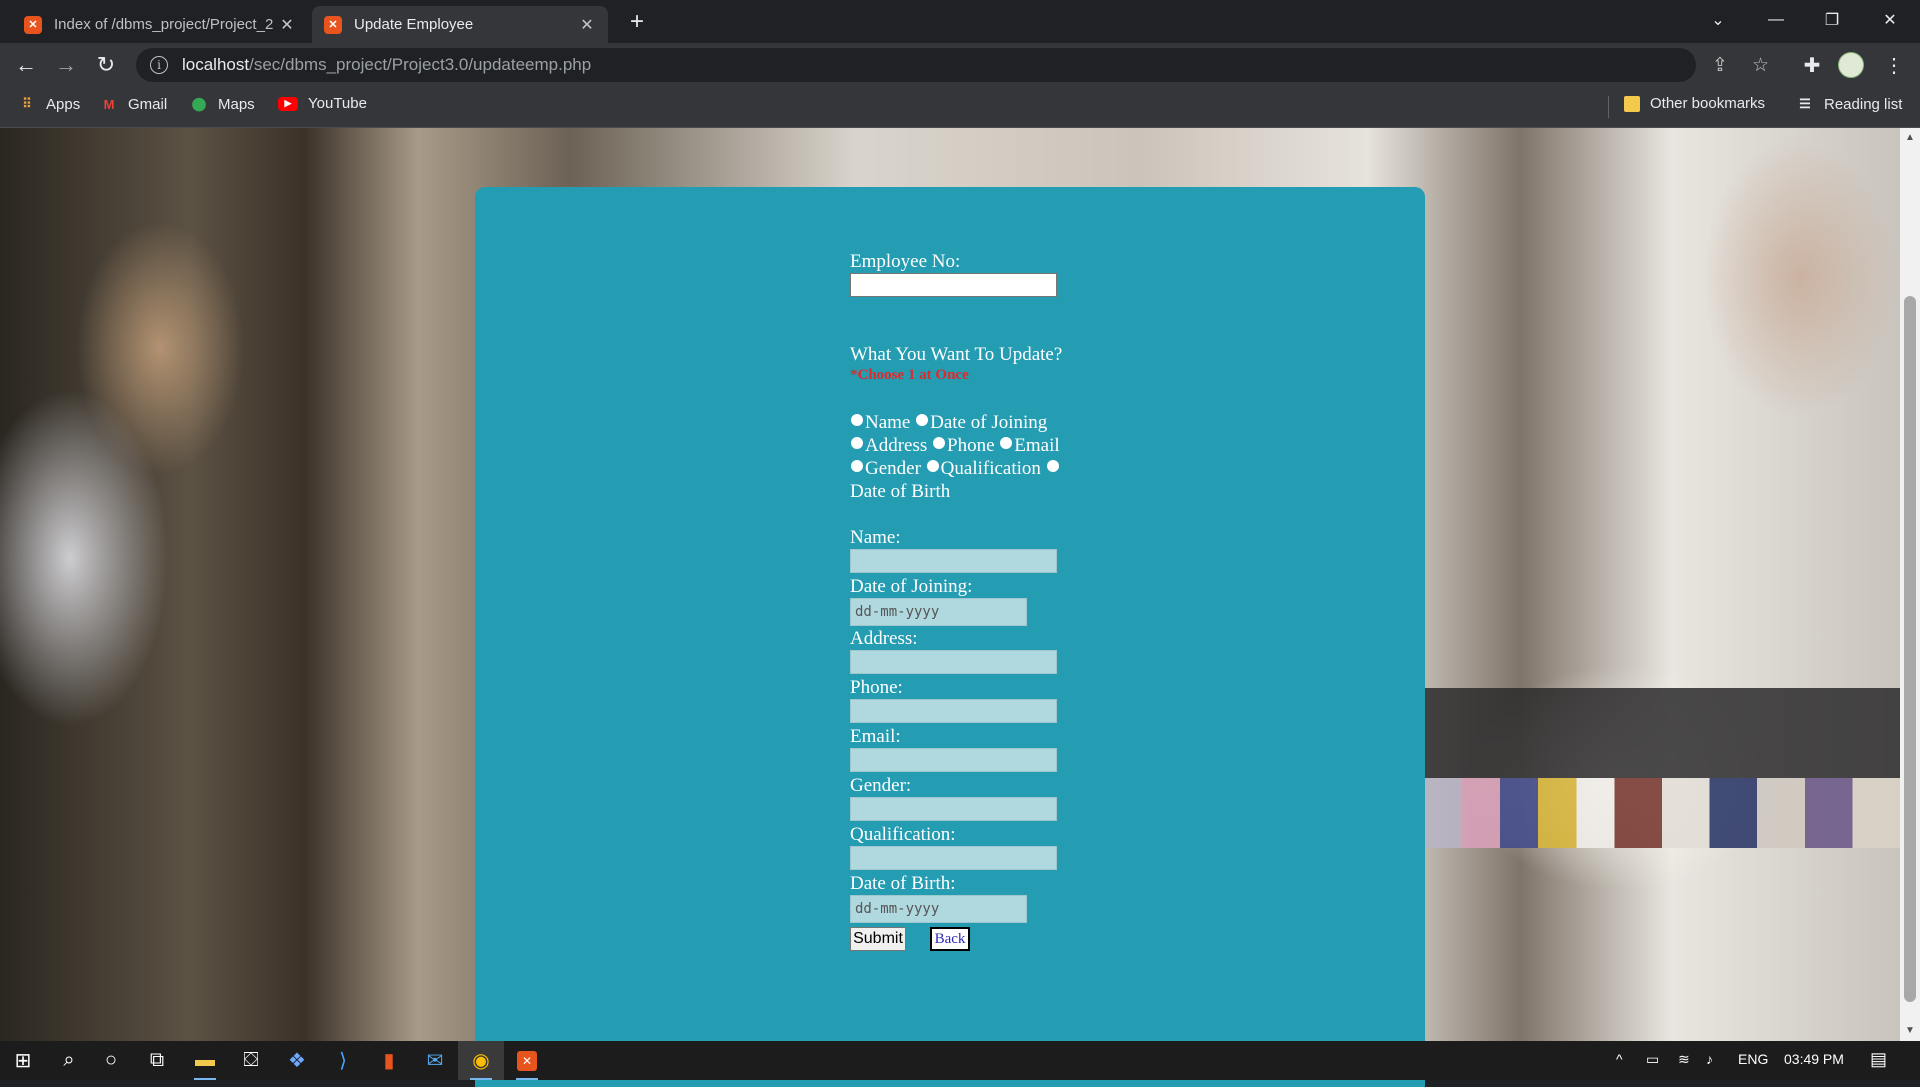 The width and height of the screenshot is (1920, 1087). I want to click on radio-email, so click(1006, 443).